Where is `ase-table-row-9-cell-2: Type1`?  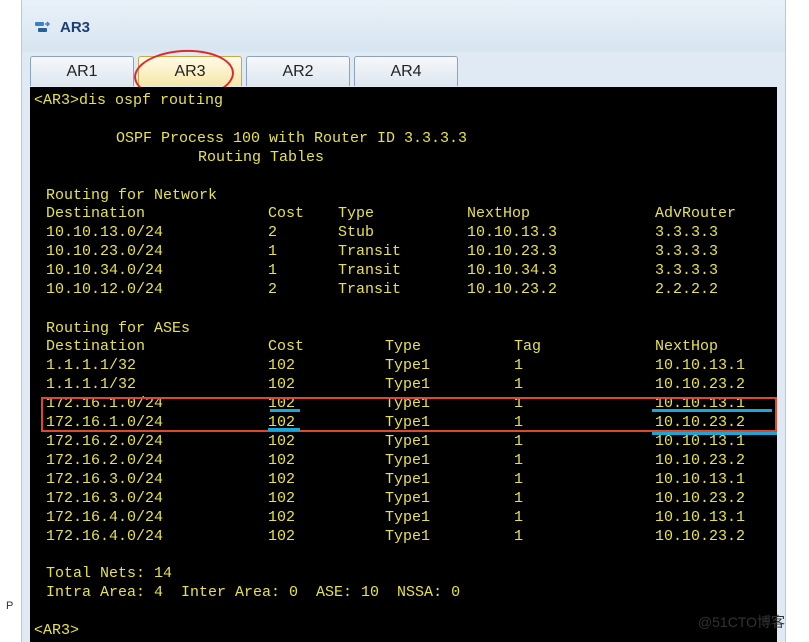
ase-table-row-9-cell-2: Type1 is located at coordinates (408, 536).